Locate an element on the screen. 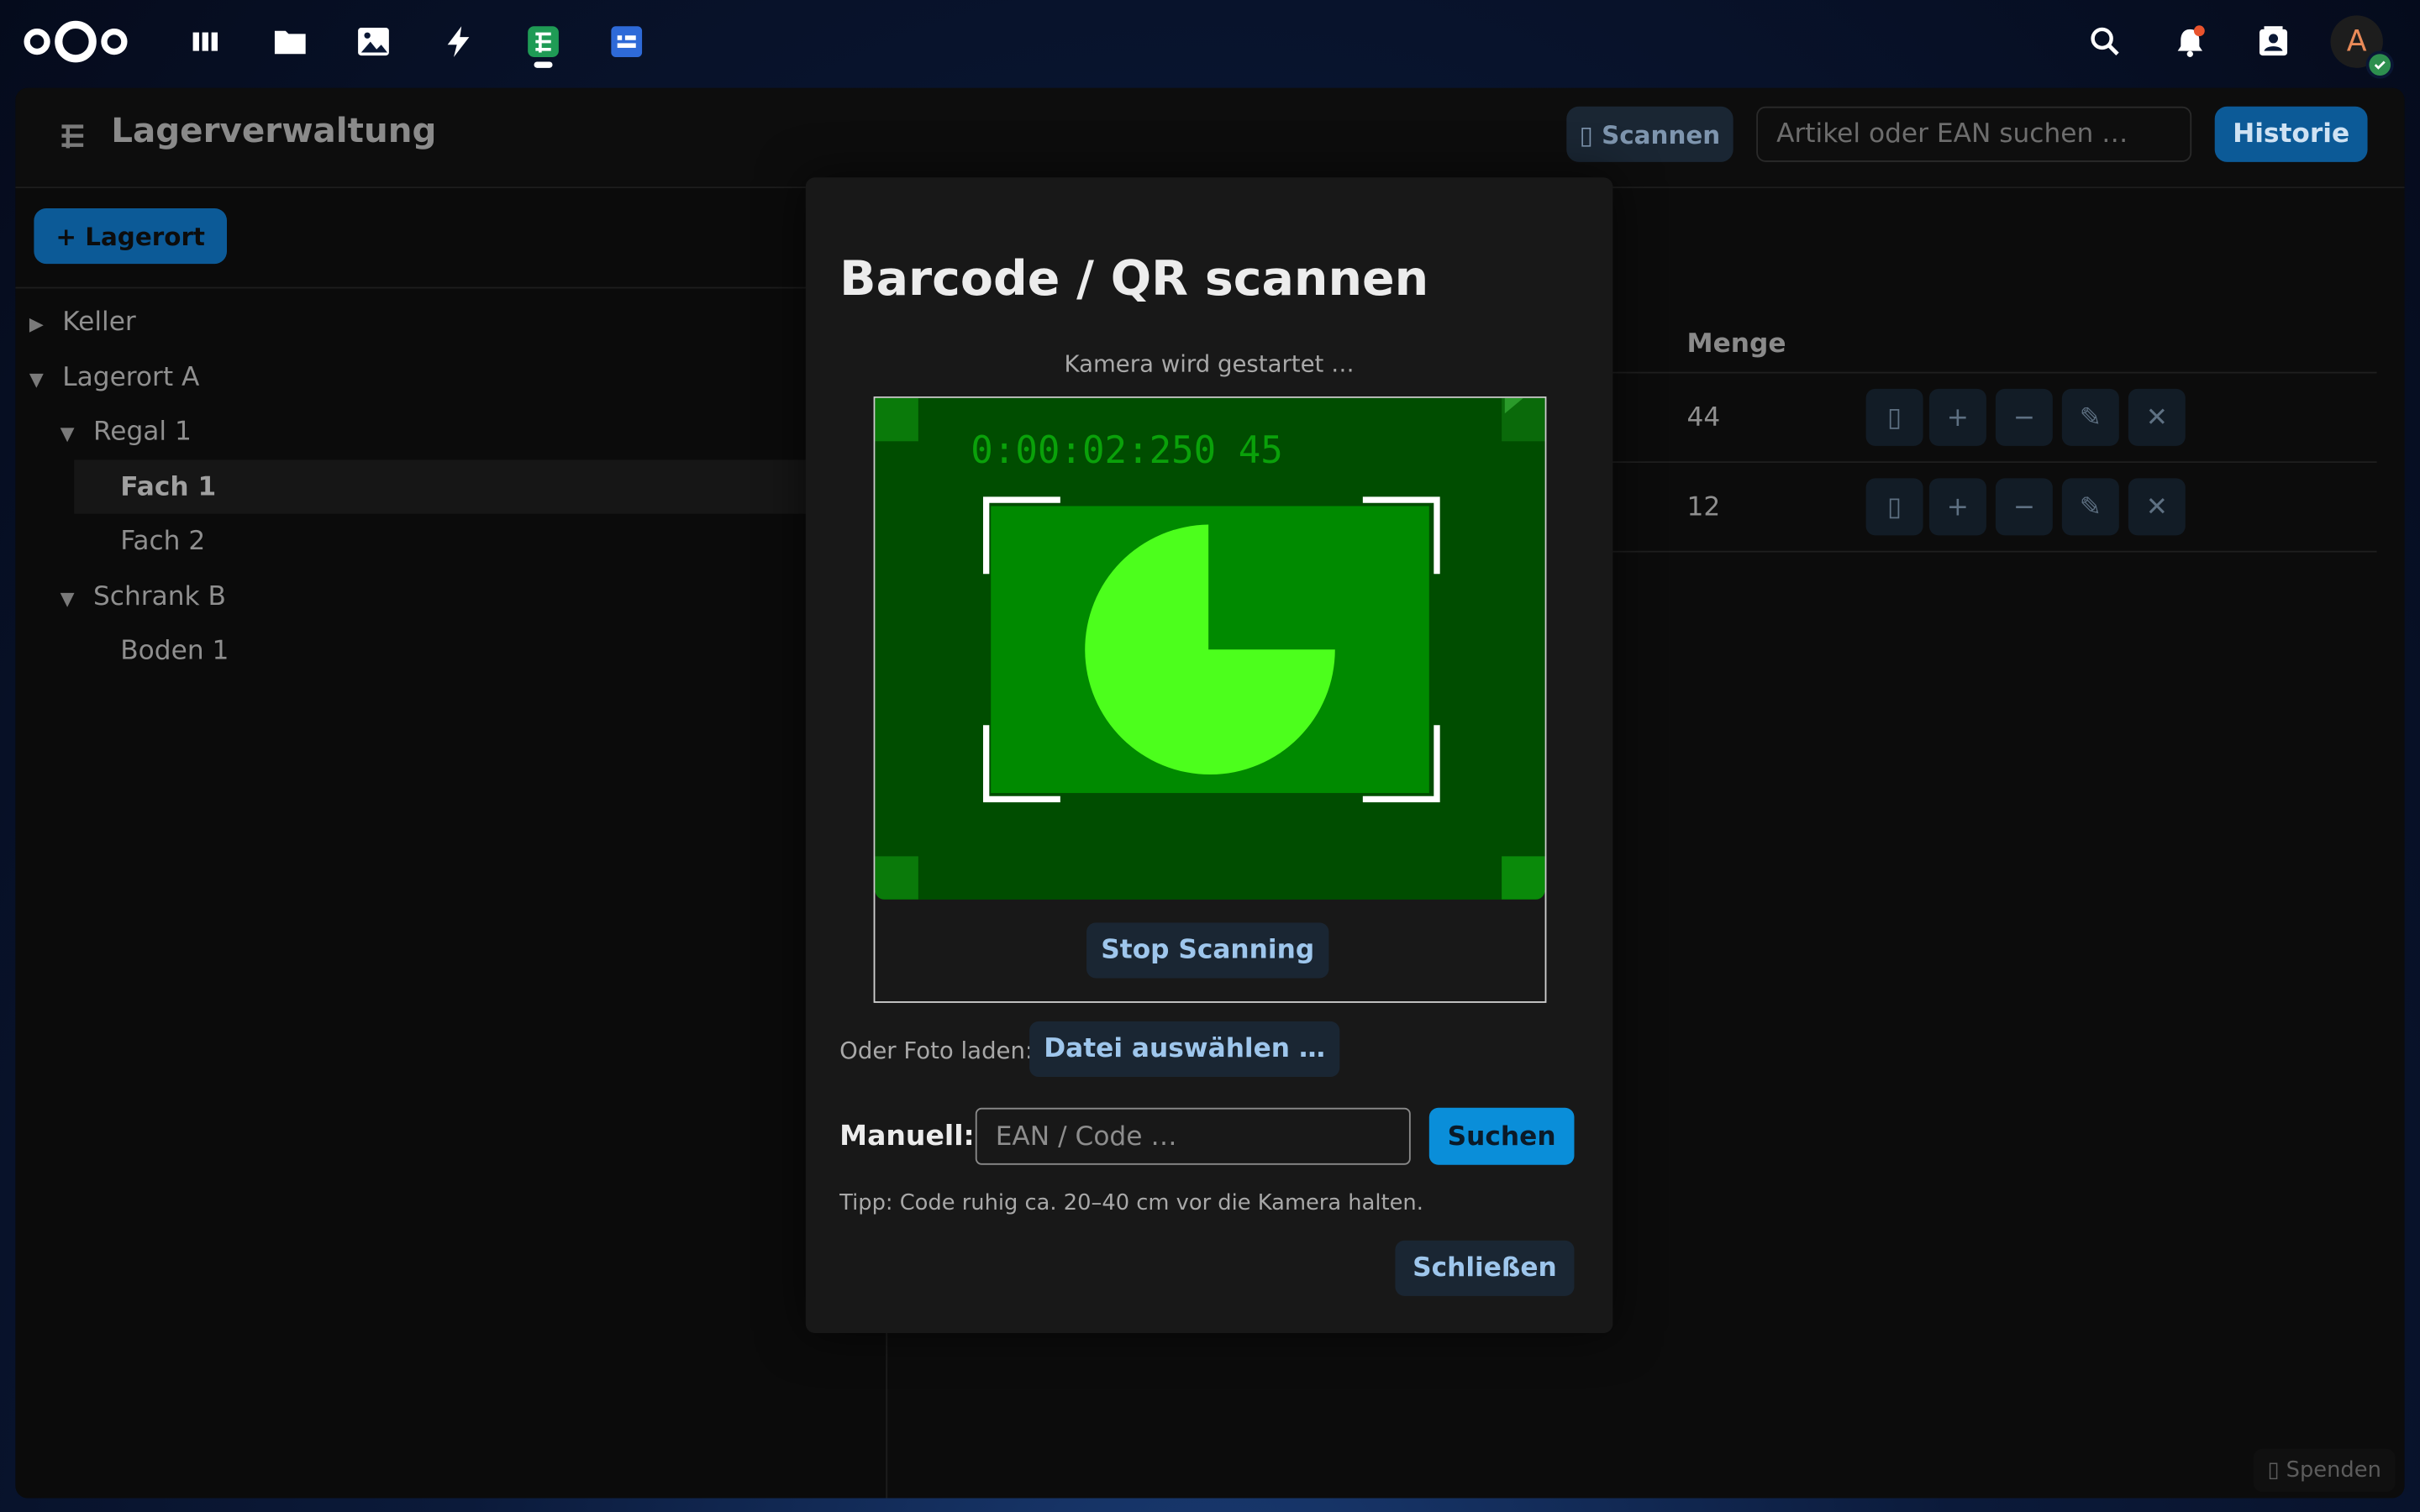  video-timestamp: 0:00:02:250 45 is located at coordinates (1127, 450).